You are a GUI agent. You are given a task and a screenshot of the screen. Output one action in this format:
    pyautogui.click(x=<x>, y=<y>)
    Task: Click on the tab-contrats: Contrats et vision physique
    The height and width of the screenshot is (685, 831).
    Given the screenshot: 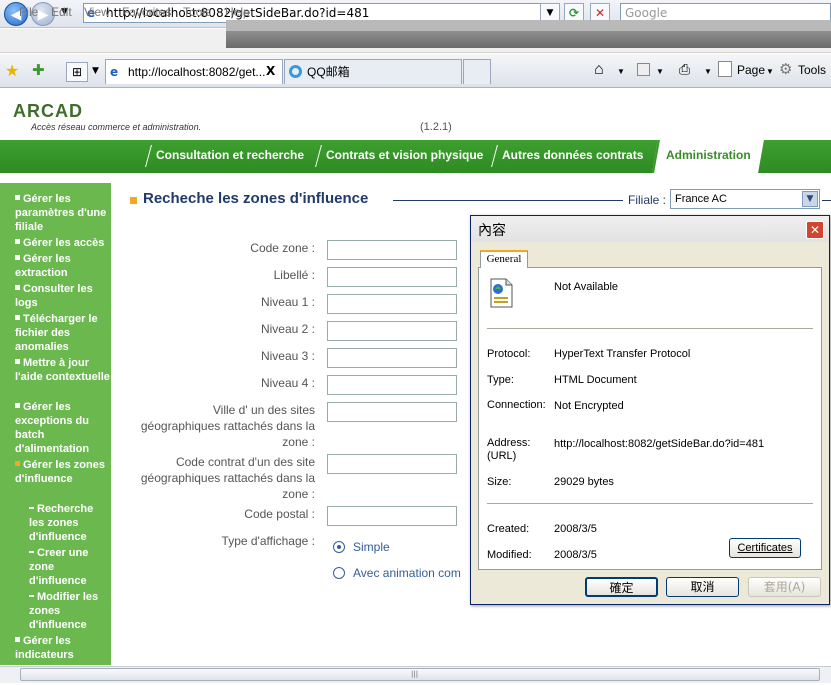 What is the action you would take?
    pyautogui.click(x=404, y=155)
    